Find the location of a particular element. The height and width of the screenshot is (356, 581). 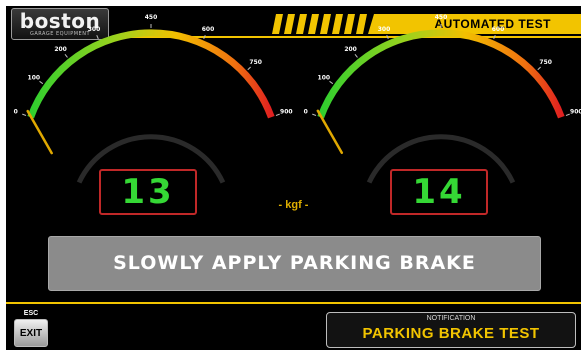

esc-caption: ESC is located at coordinates (31, 313).